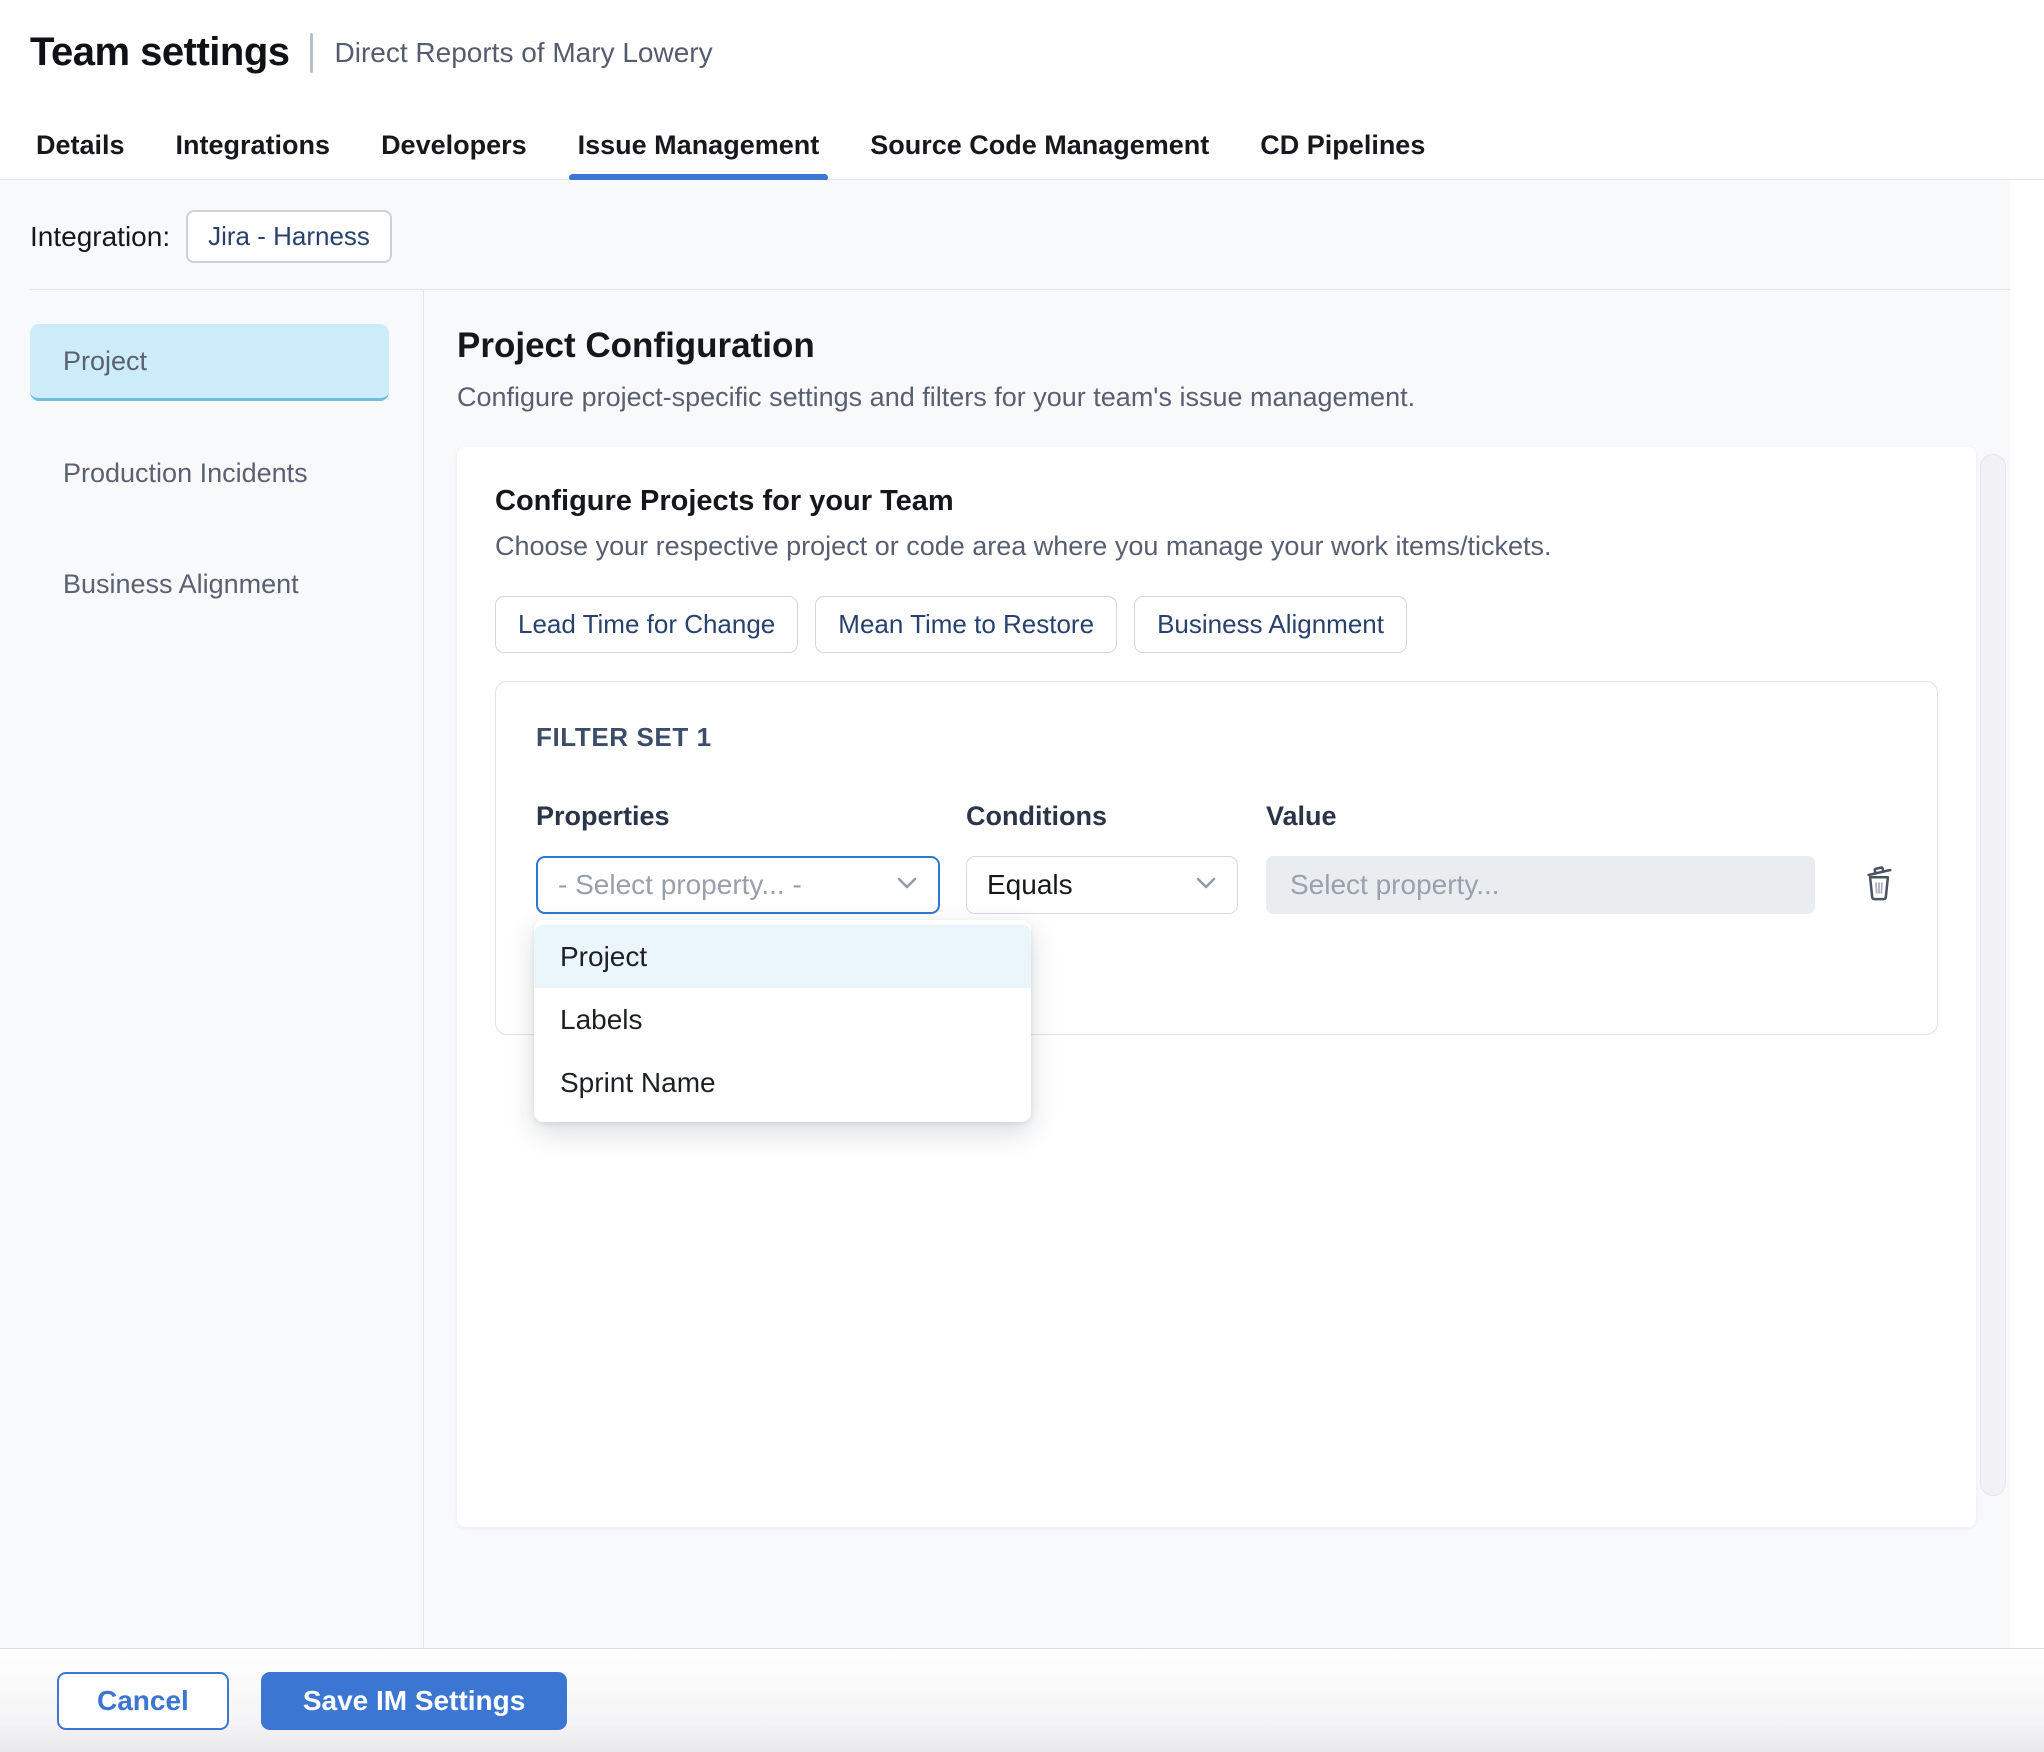 The image size is (2044, 1752). Describe the element at coordinates (289, 236) in the screenshot. I see `integration-chip: Jira - Harness` at that location.